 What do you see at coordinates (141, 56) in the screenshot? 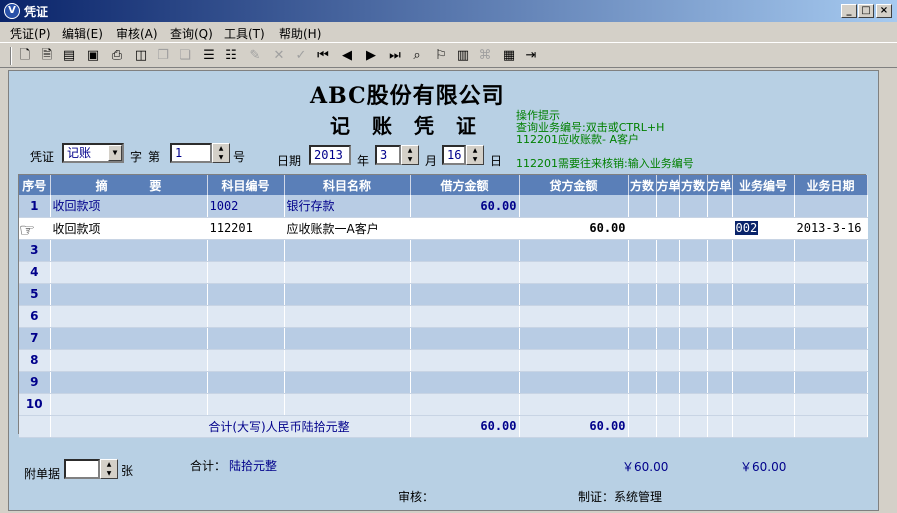
I see `preview-icon: ◫` at bounding box center [141, 56].